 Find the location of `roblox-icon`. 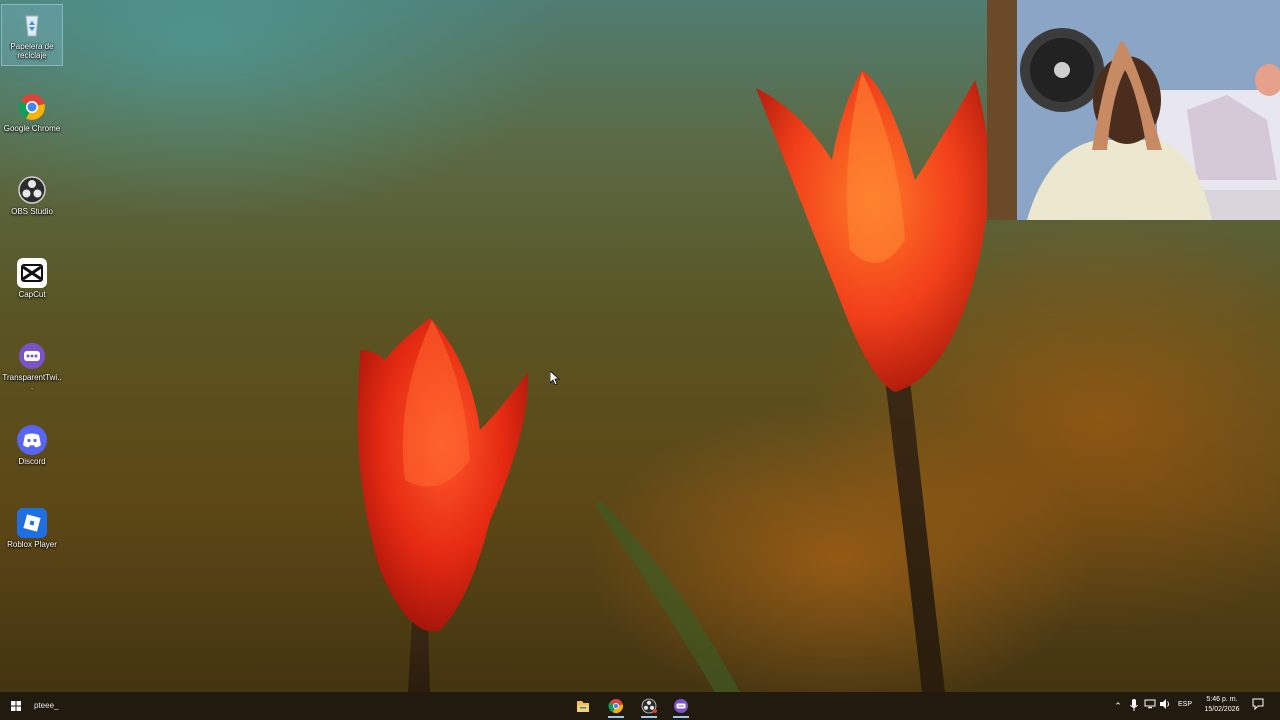

roblox-icon is located at coordinates (32, 523).